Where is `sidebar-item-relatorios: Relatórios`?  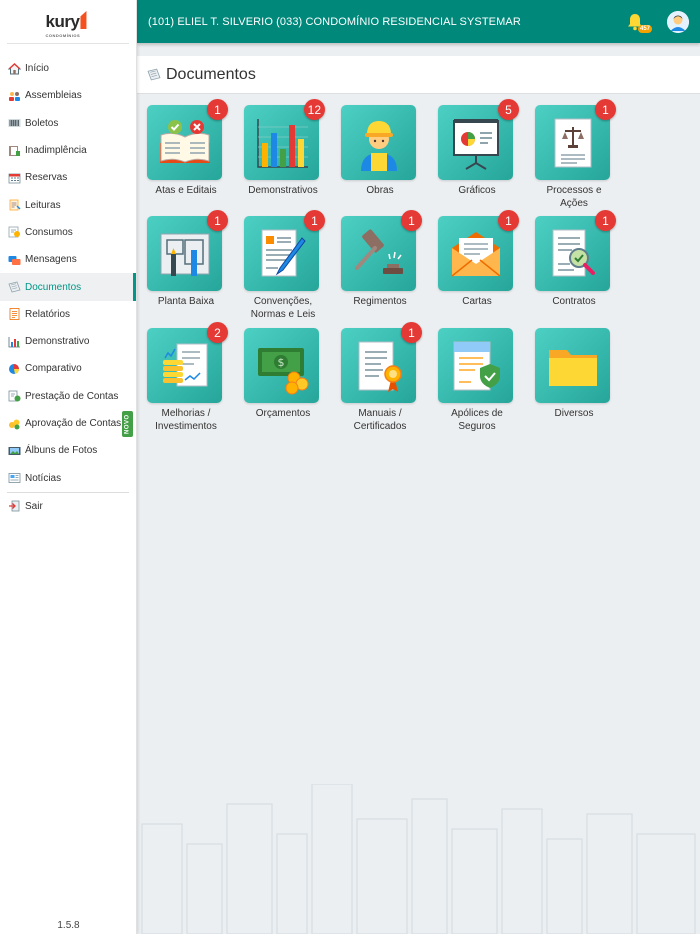
sidebar-item-relatorios: Relatórios is located at coordinates (68, 314).